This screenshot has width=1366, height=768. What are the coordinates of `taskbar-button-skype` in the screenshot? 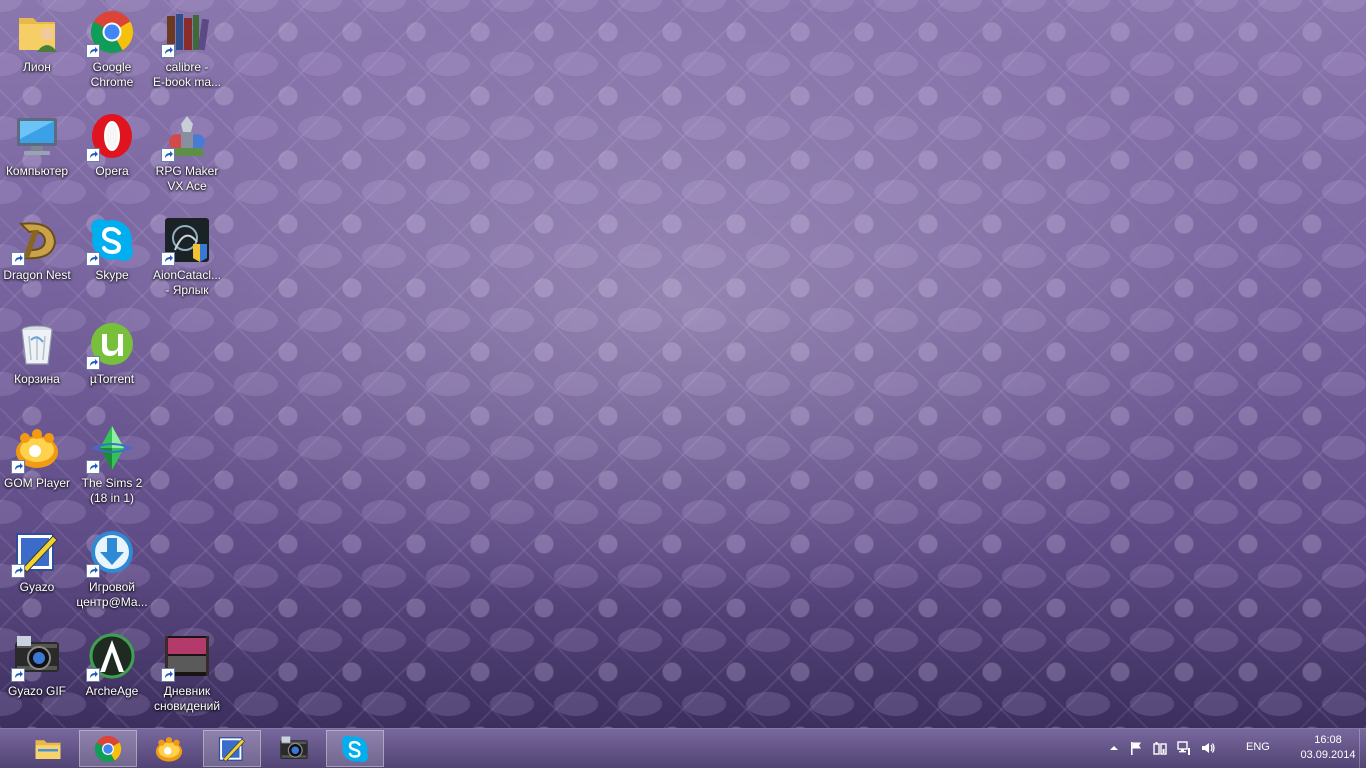 It's located at (355, 748).